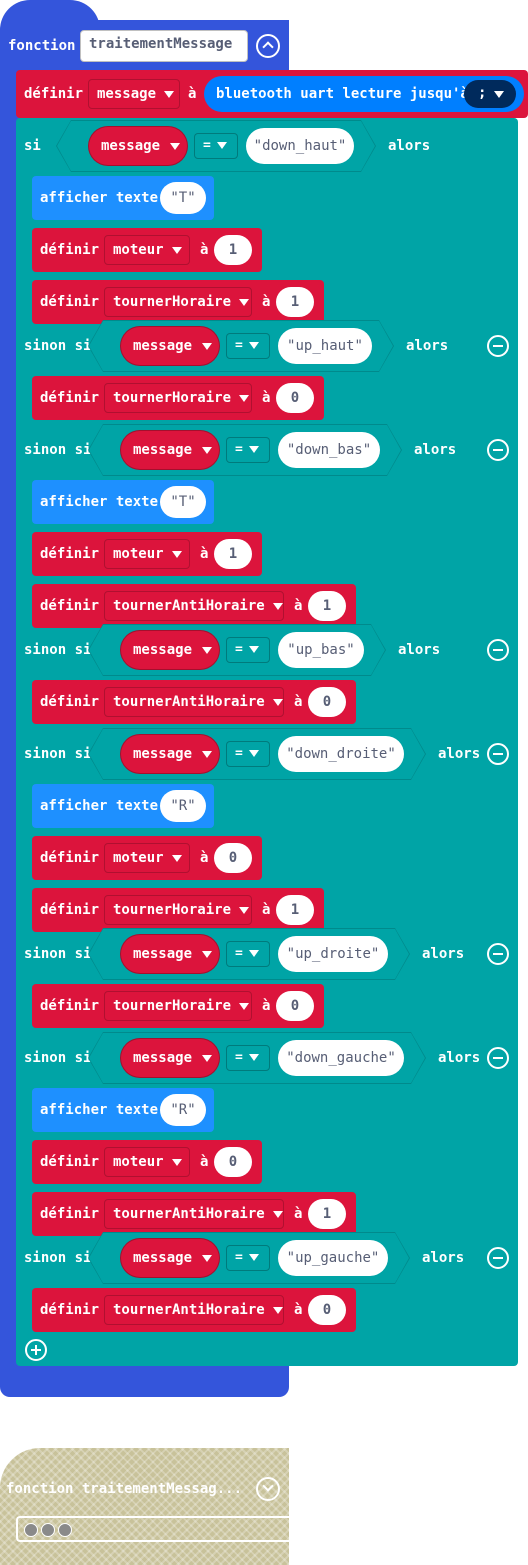  I want to click on string-value-field: "up_haut", so click(325, 346).